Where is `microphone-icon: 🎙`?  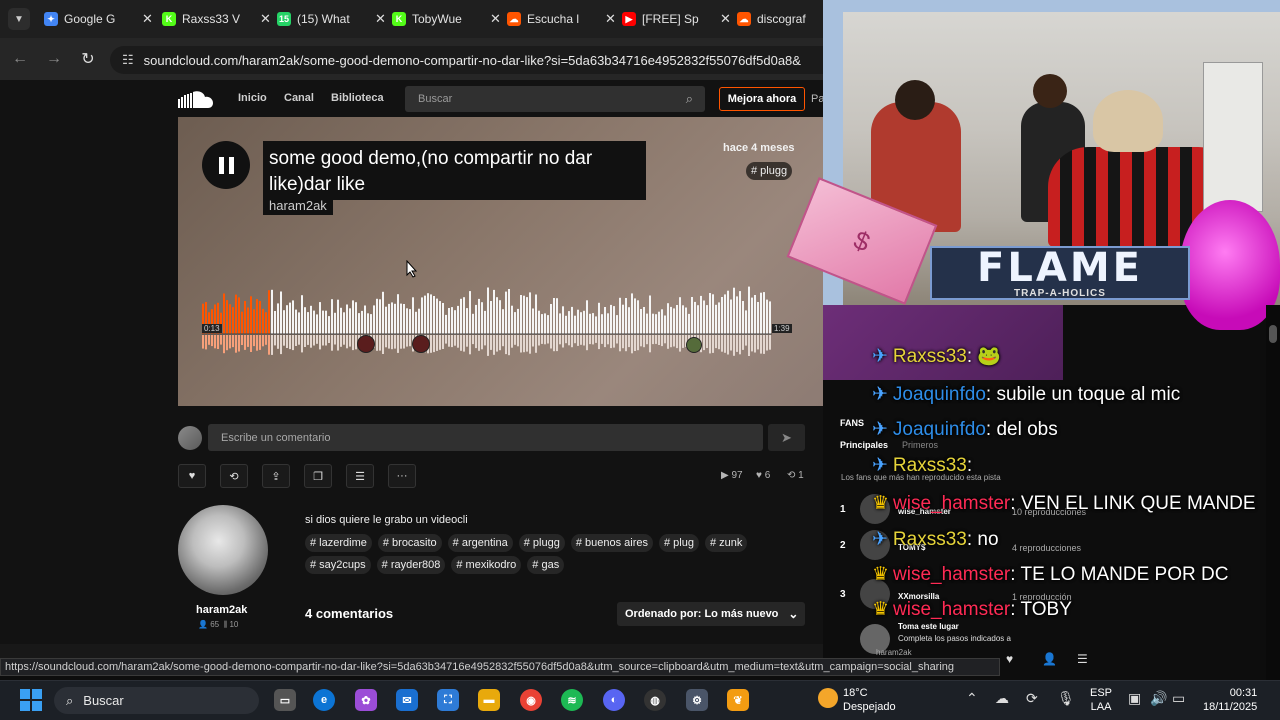
microphone-icon: 🎙 is located at coordinates (1066, 698).